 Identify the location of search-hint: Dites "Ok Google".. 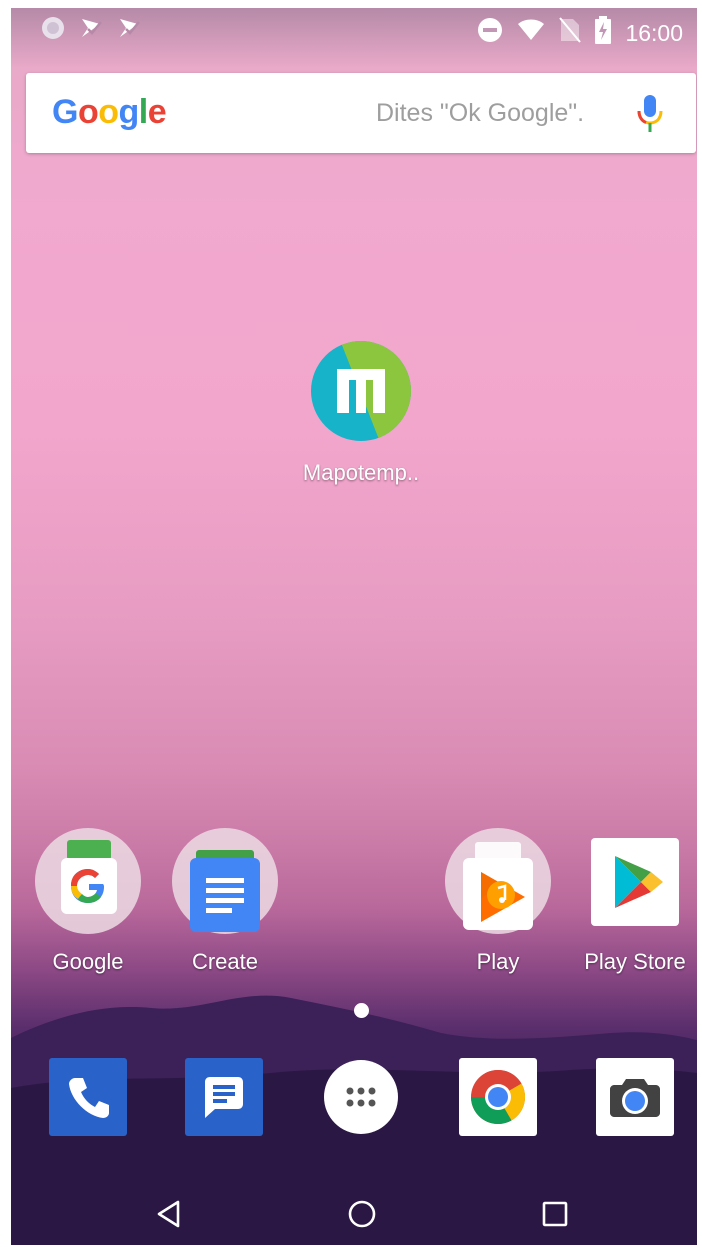
(480, 113).